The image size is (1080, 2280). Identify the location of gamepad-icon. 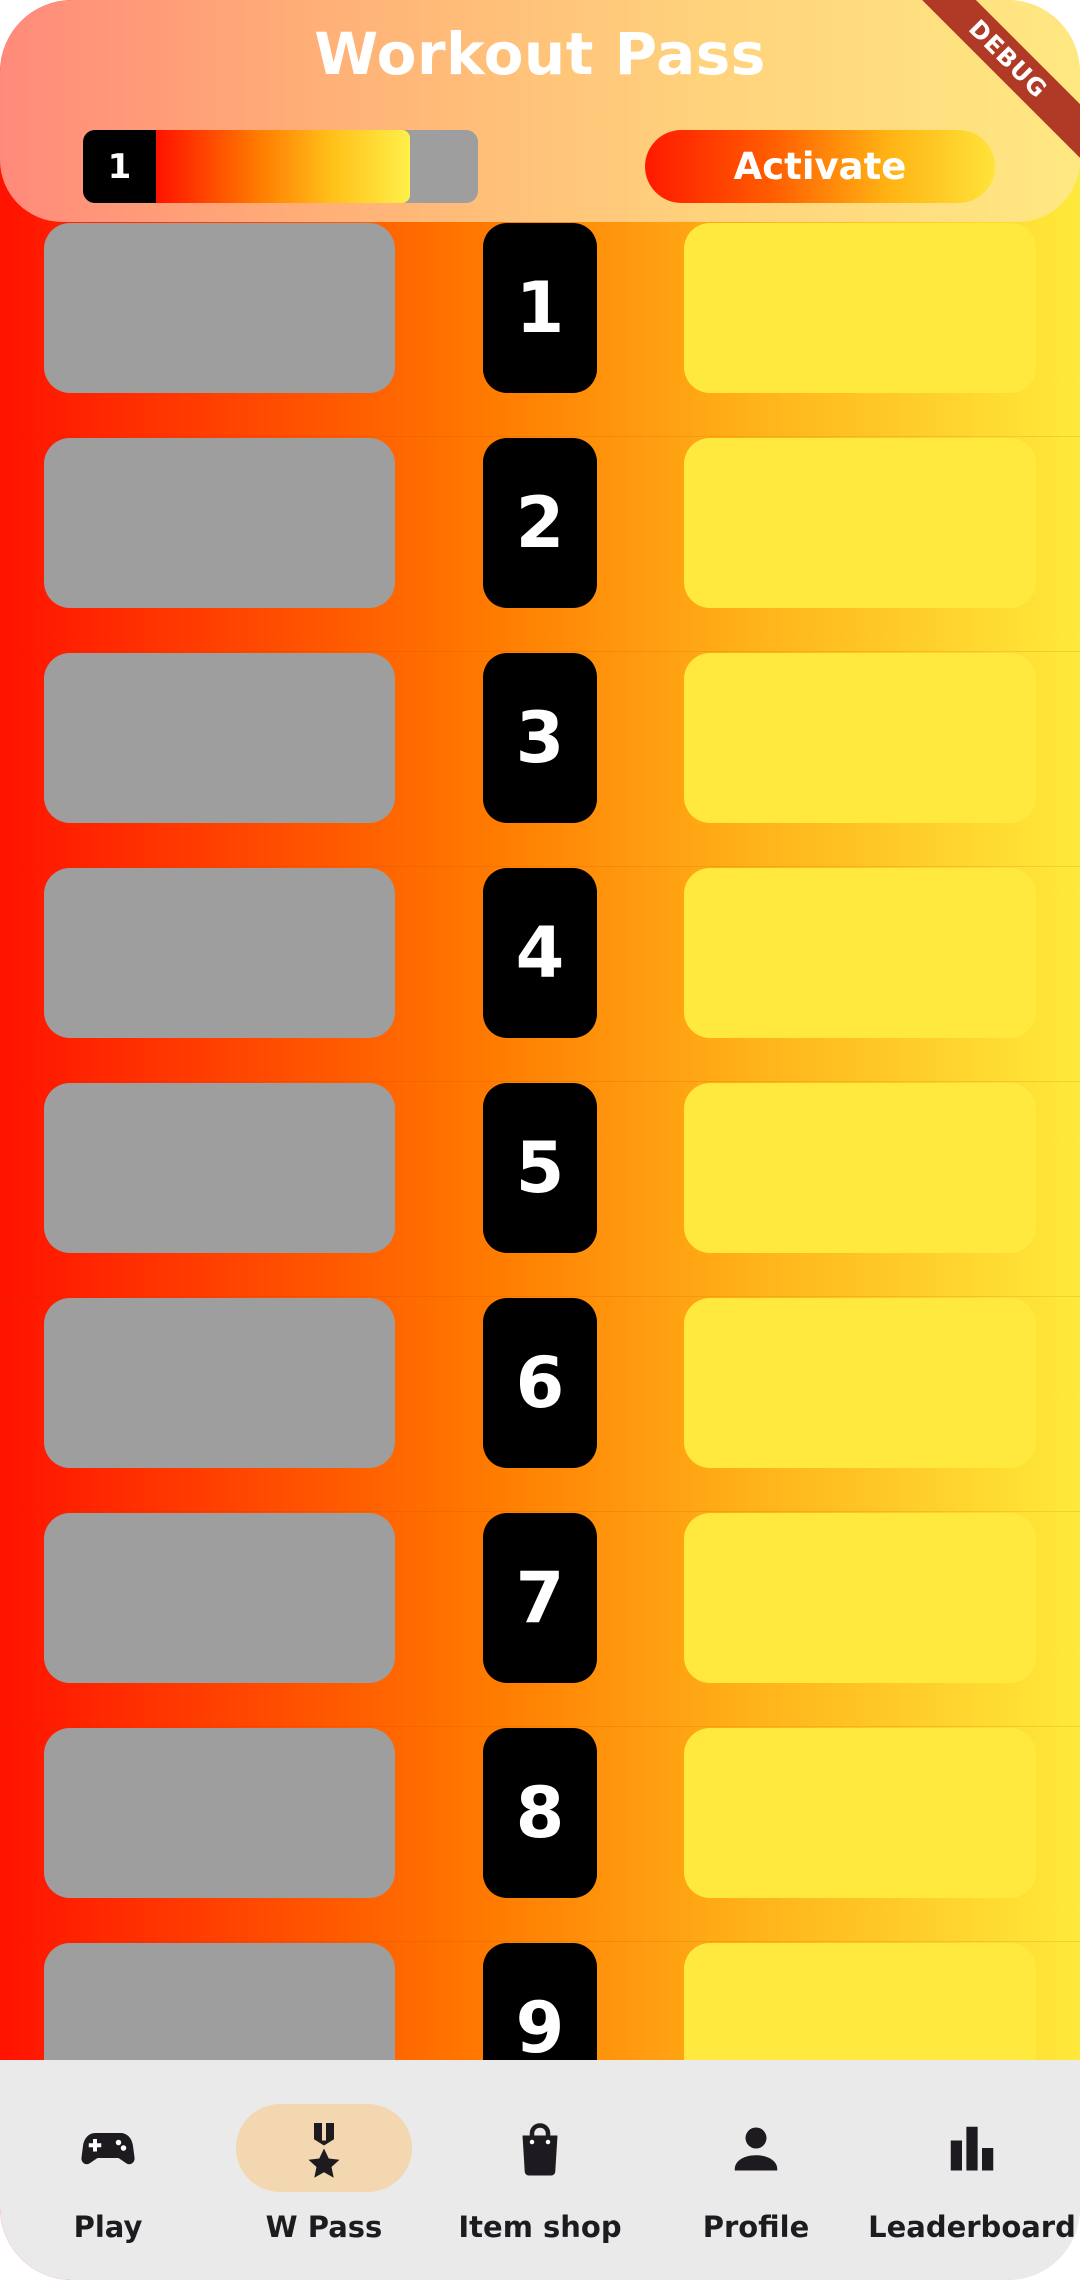
(108, 2149).